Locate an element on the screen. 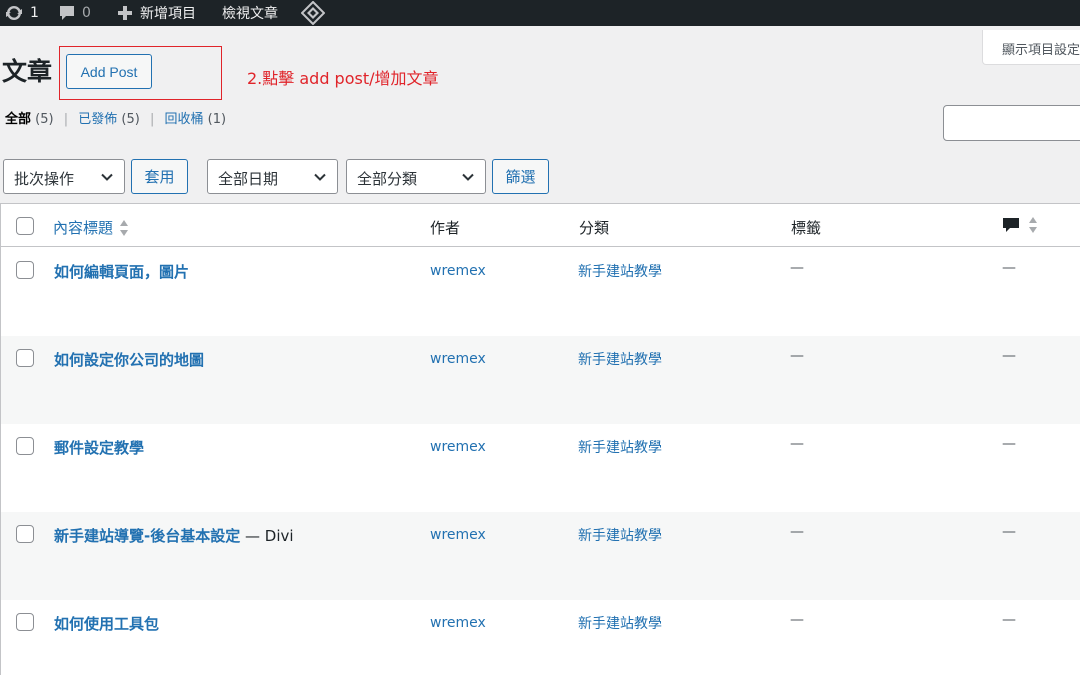 The height and width of the screenshot is (675, 1080). column-title: 內容標題 is located at coordinates (91, 227).